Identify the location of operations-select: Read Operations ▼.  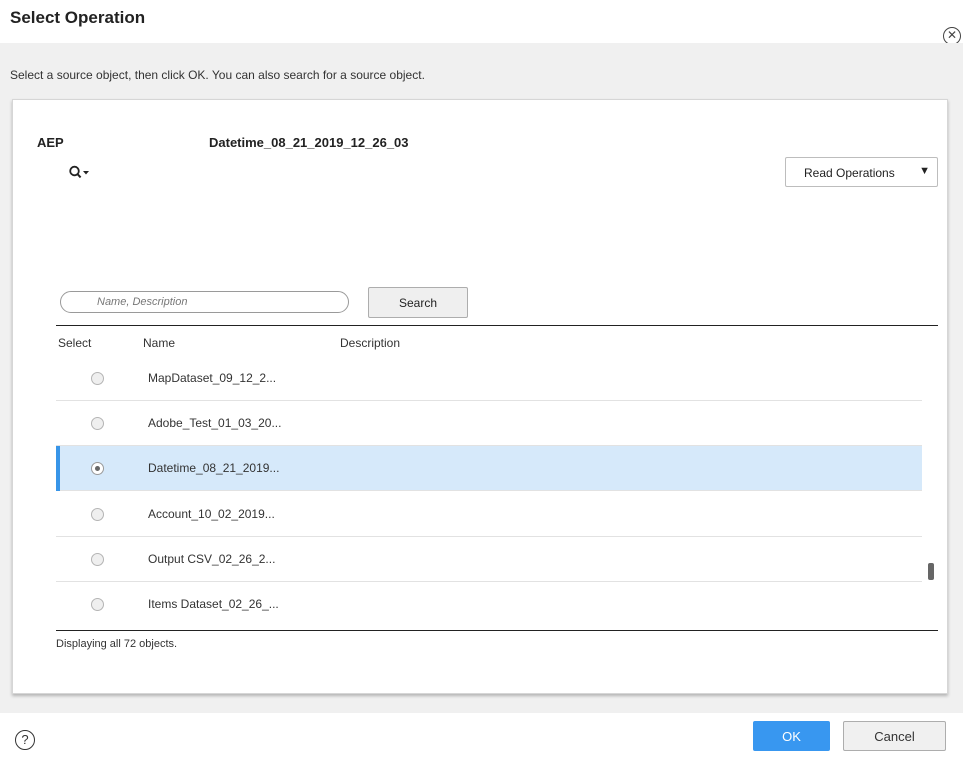
(861, 172).